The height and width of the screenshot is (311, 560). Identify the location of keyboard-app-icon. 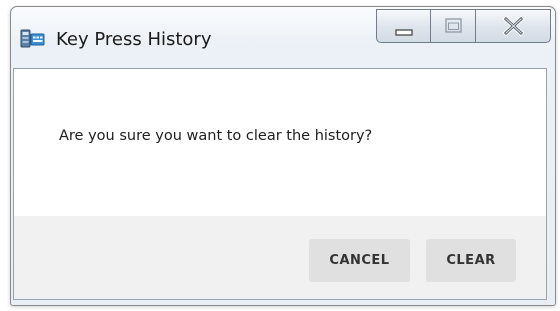
(32, 38).